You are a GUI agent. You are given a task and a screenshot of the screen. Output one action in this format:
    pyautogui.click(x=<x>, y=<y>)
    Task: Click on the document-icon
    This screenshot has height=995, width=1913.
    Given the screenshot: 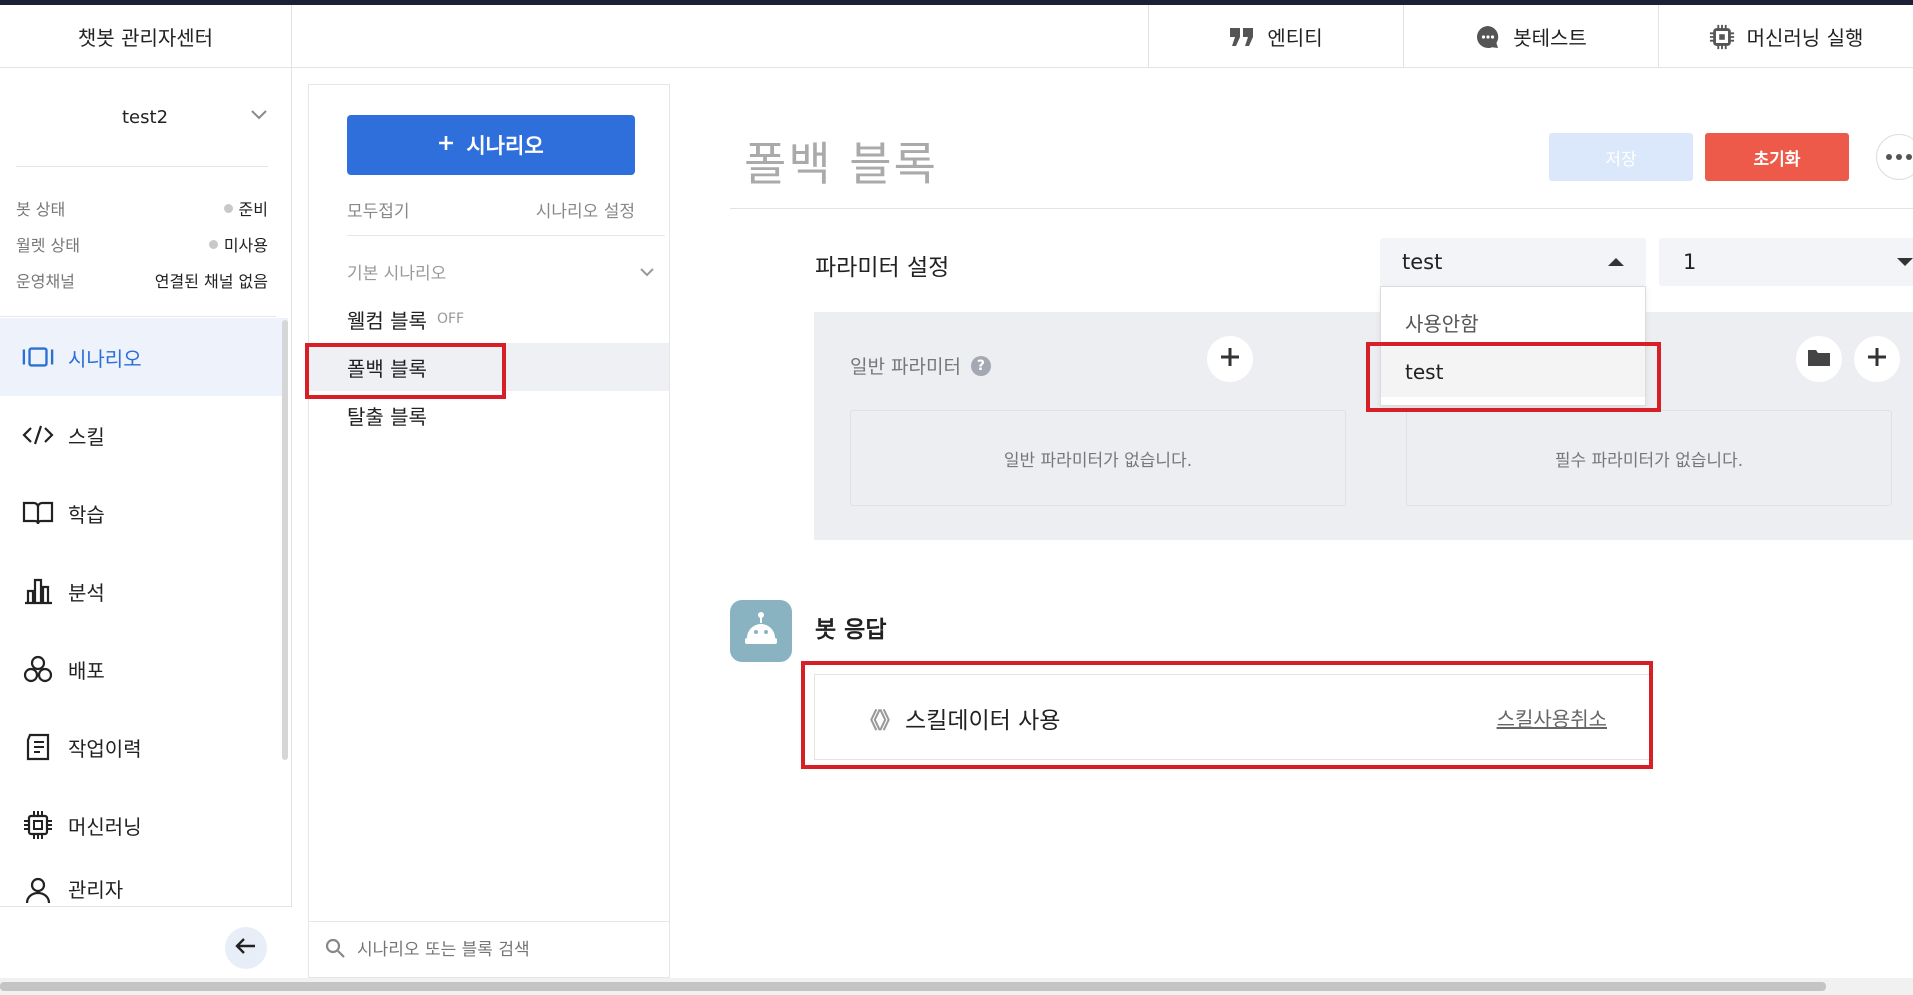 What is the action you would take?
    pyautogui.click(x=38, y=747)
    